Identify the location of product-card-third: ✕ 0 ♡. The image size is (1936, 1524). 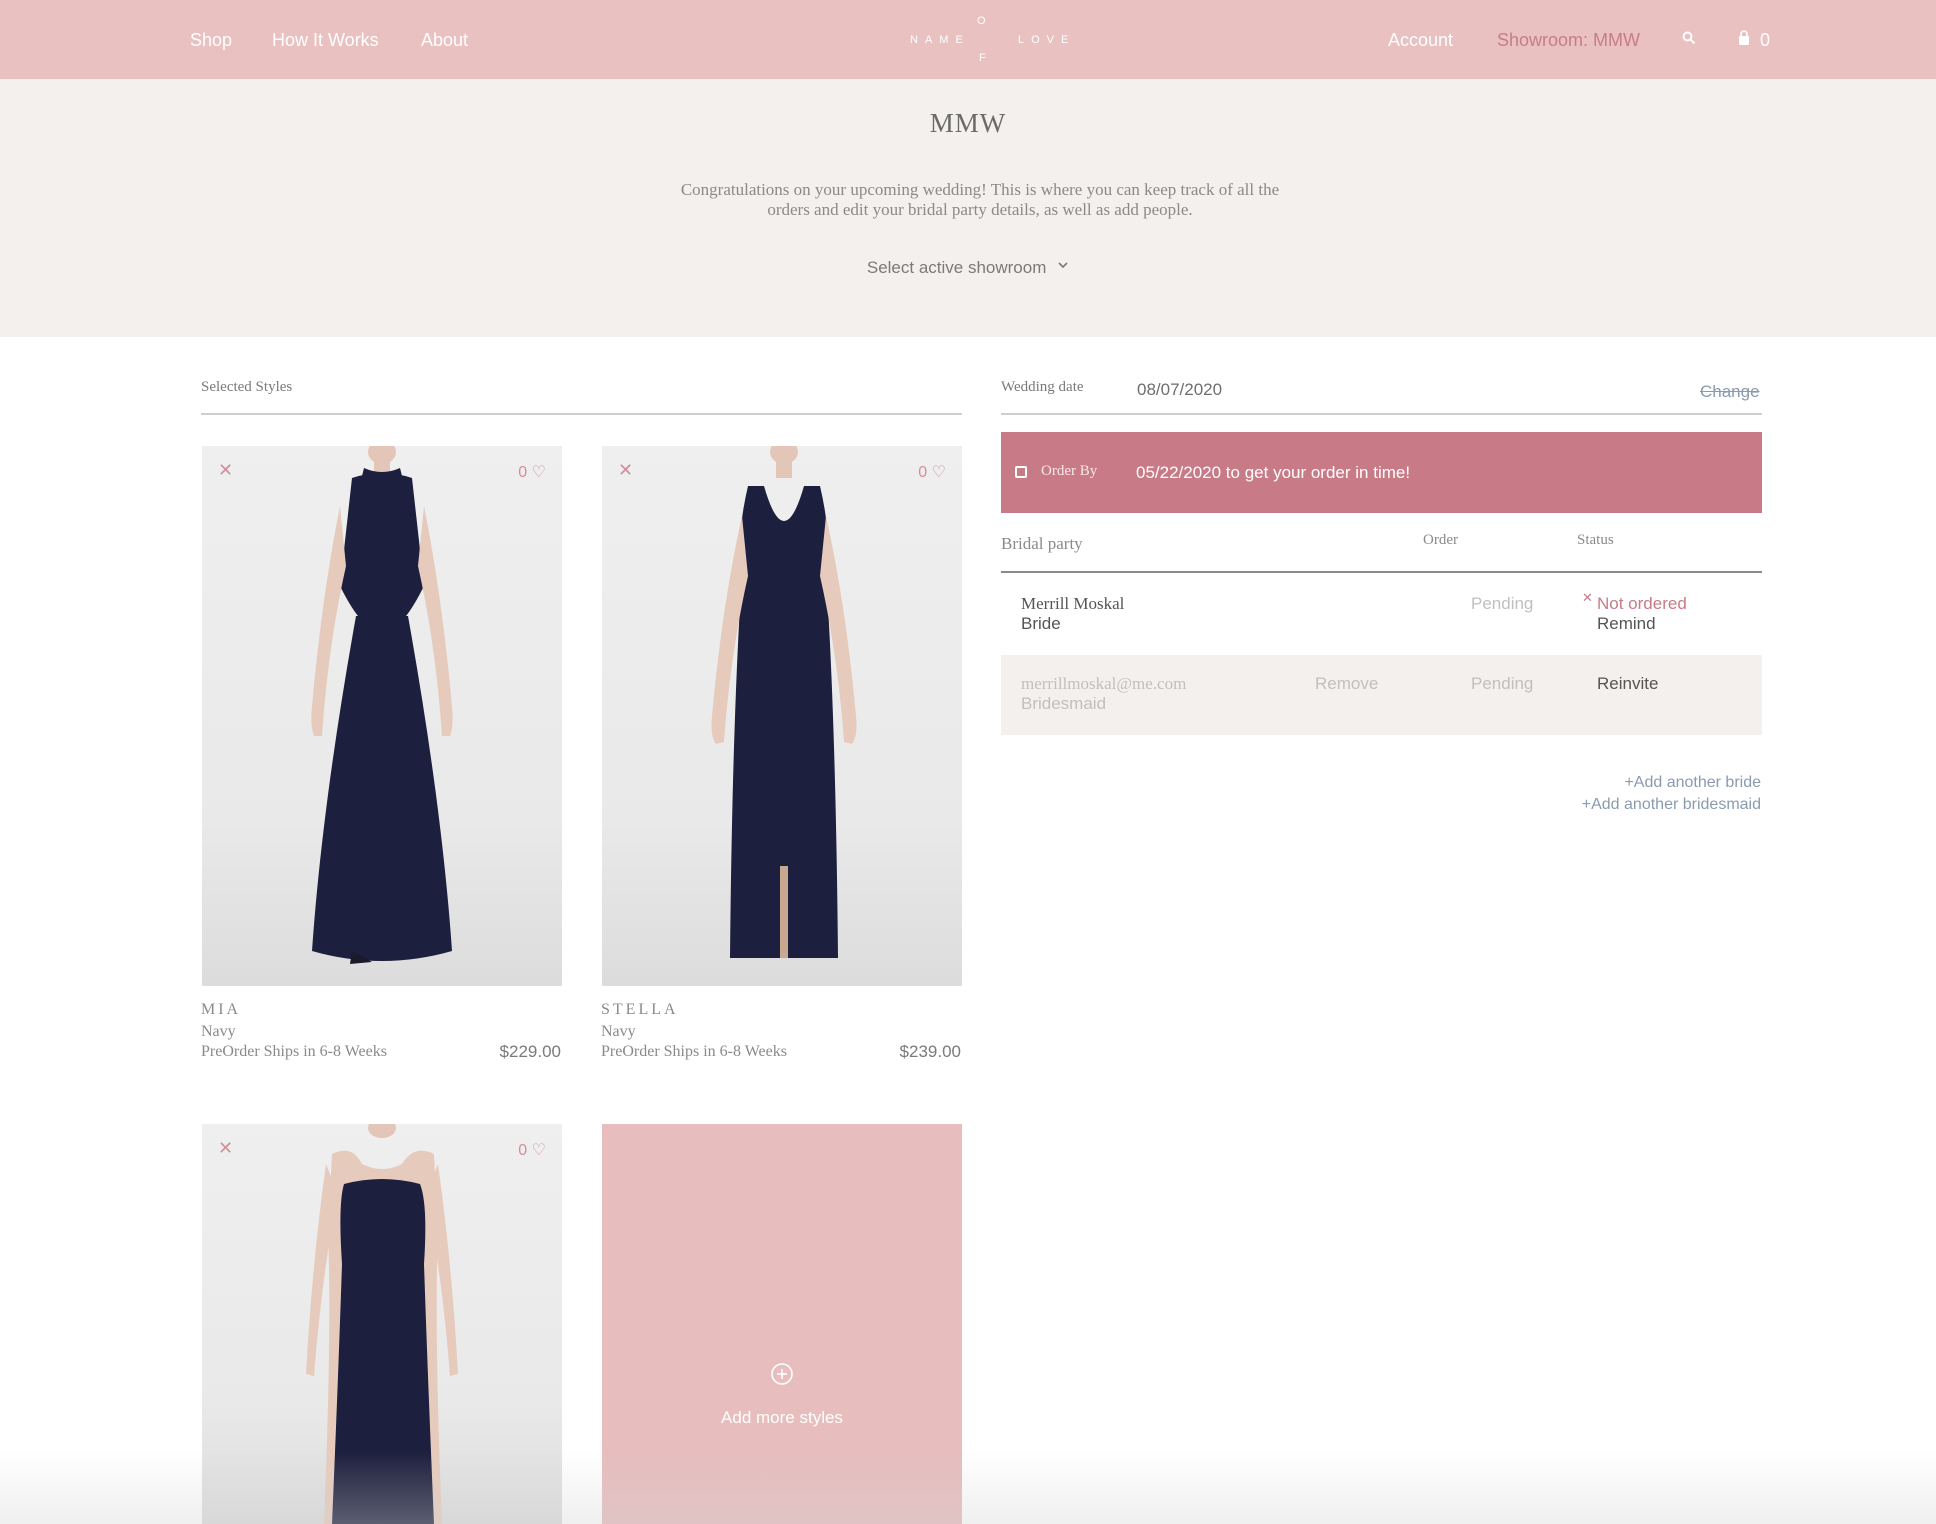
(382, 1324).